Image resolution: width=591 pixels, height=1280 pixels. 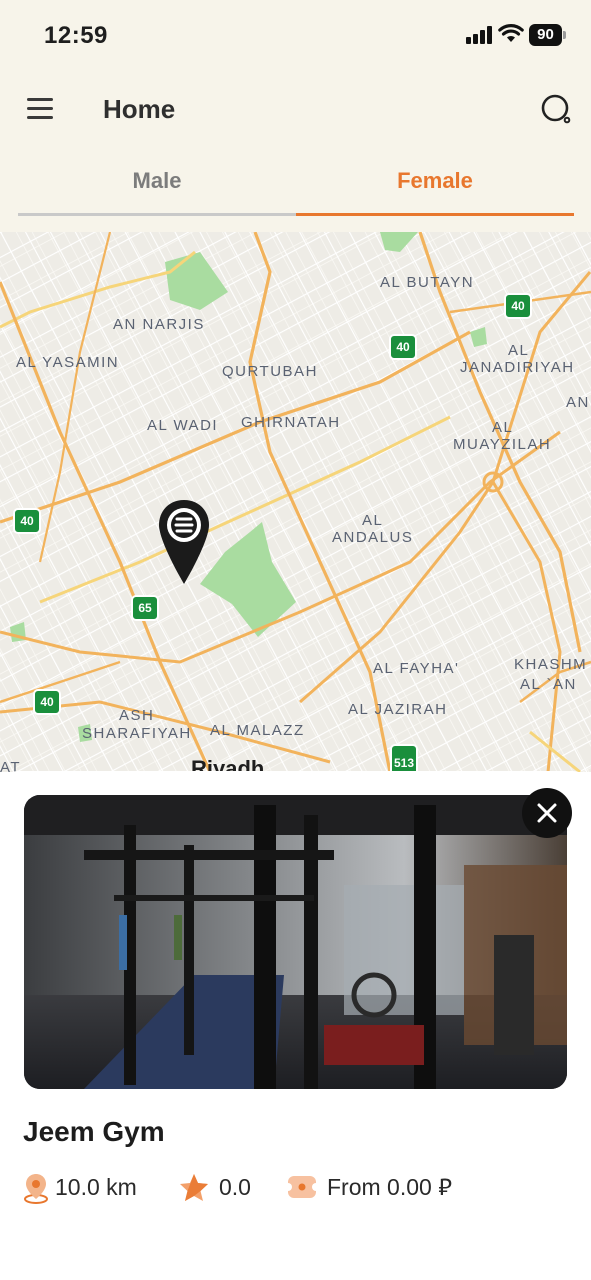 What do you see at coordinates (257, 730) in the screenshot?
I see `map-label-al-malazz: AL MALAZZ` at bounding box center [257, 730].